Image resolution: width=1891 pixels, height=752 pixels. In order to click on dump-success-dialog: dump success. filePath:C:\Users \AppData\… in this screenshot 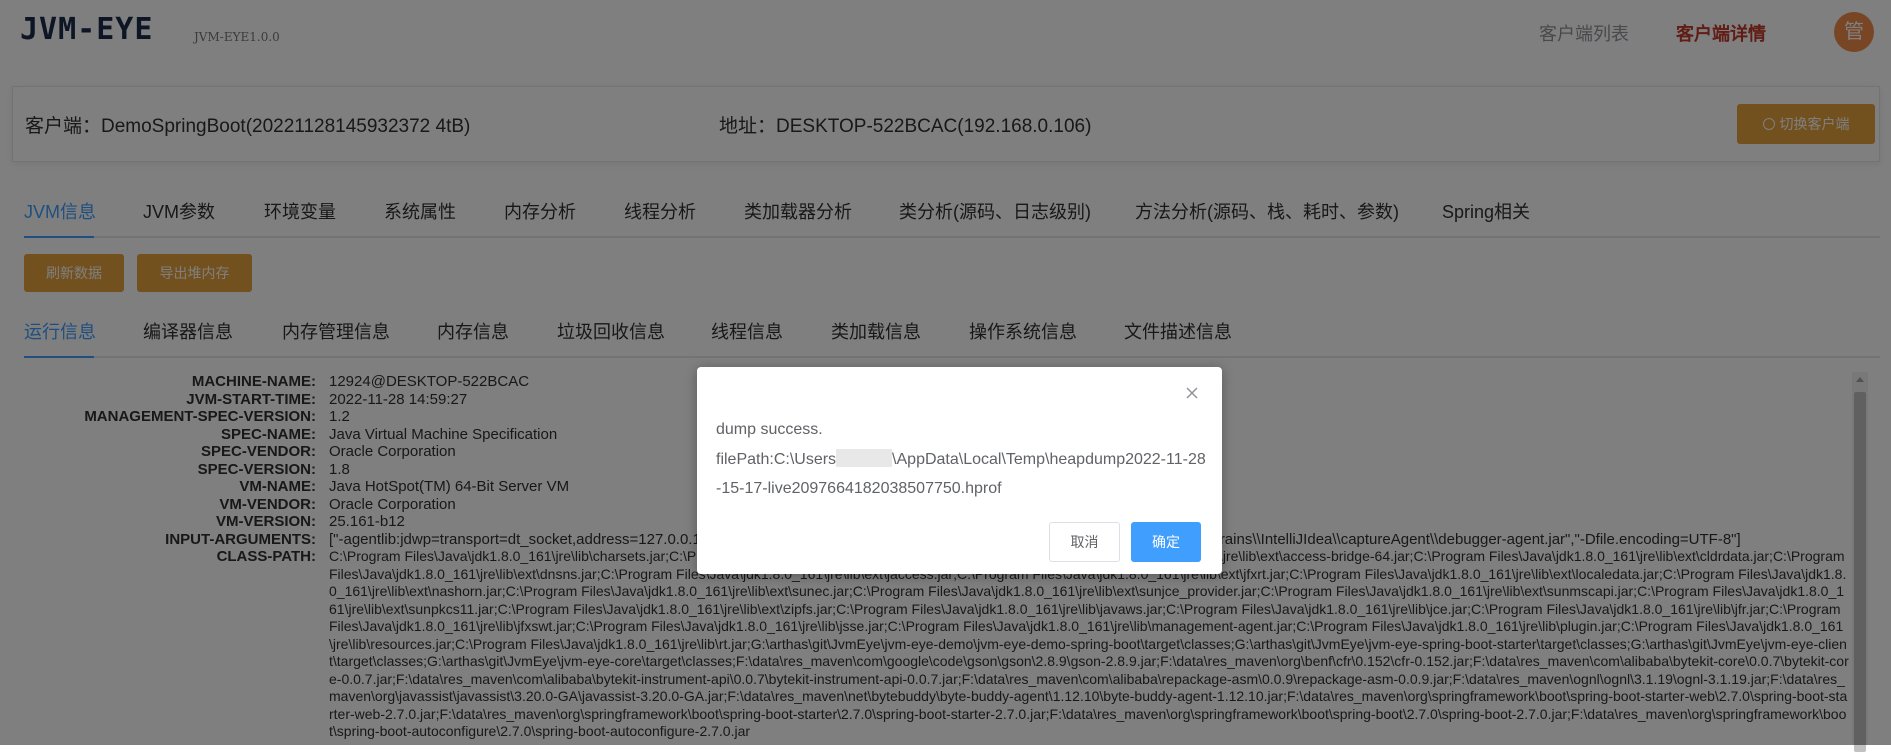, I will do `click(959, 470)`.